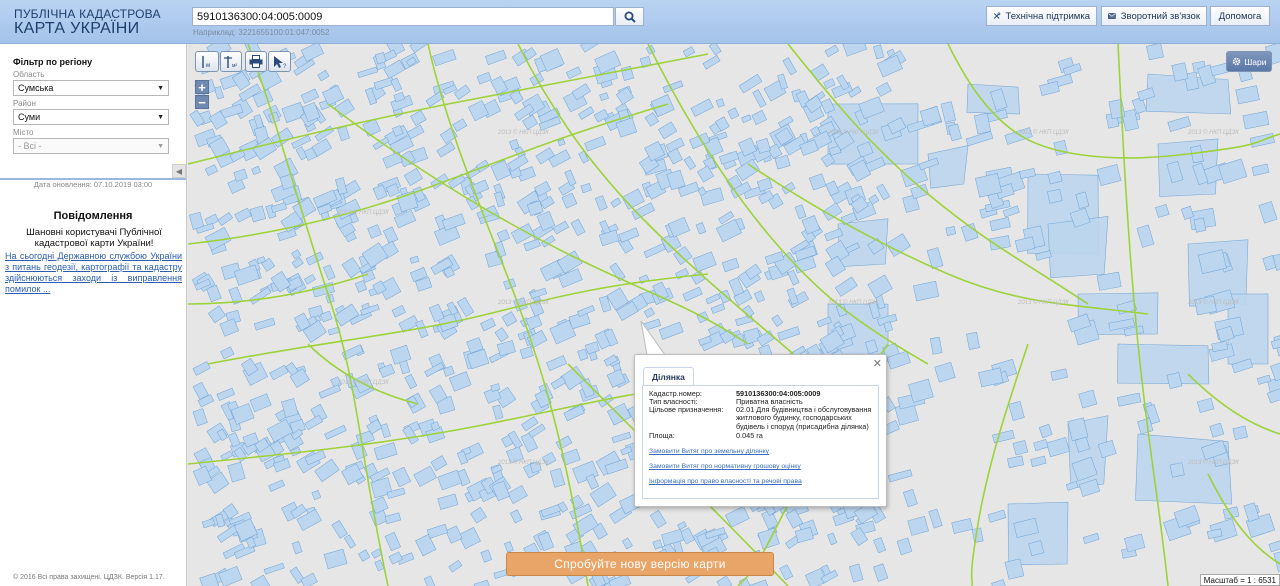 This screenshot has height=586, width=1280. I want to click on misto-value: - Всі -, so click(30, 146).